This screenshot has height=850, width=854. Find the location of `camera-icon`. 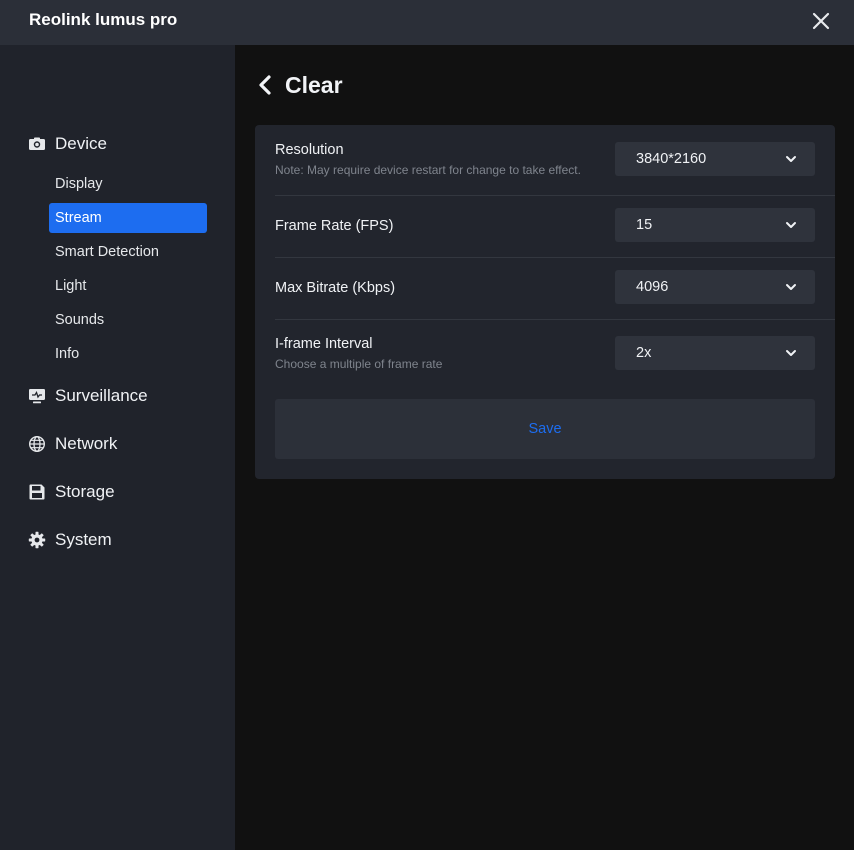

camera-icon is located at coordinates (37, 144).